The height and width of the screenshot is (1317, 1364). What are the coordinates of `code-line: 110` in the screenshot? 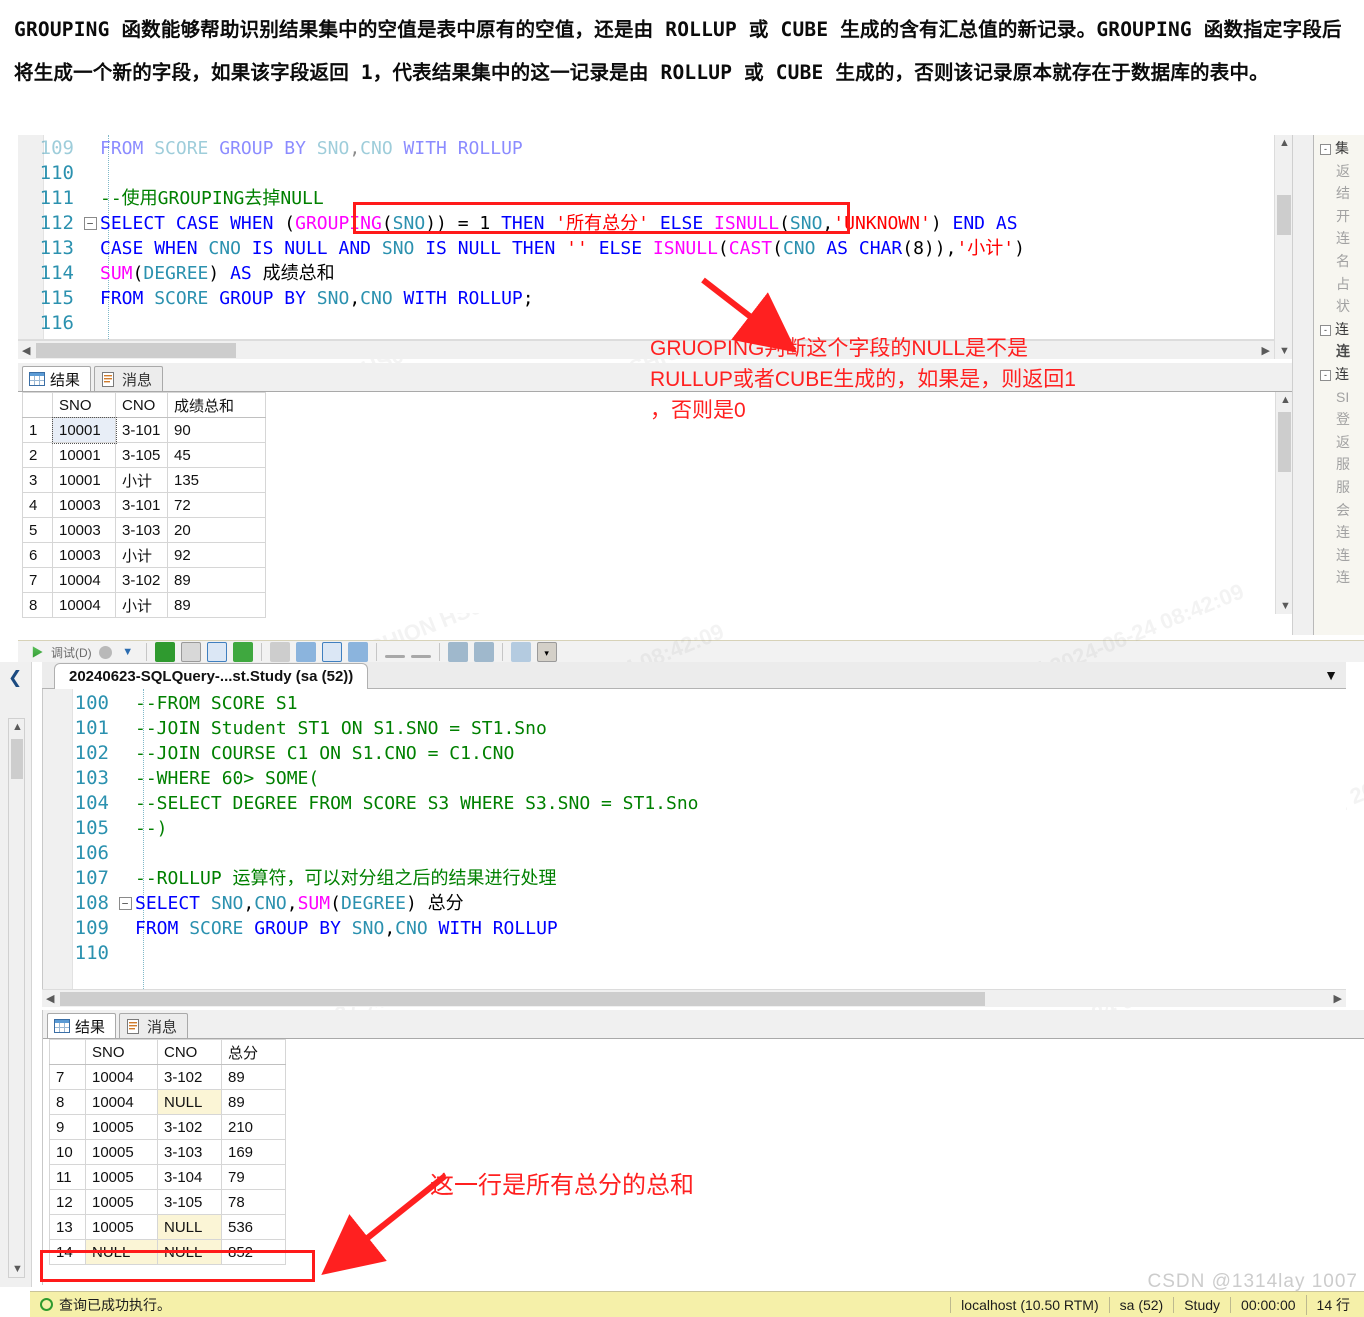 It's located at (646, 173).